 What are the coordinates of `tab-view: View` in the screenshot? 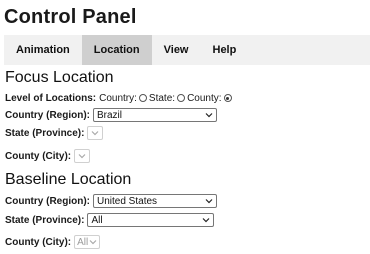 It's located at (176, 50).